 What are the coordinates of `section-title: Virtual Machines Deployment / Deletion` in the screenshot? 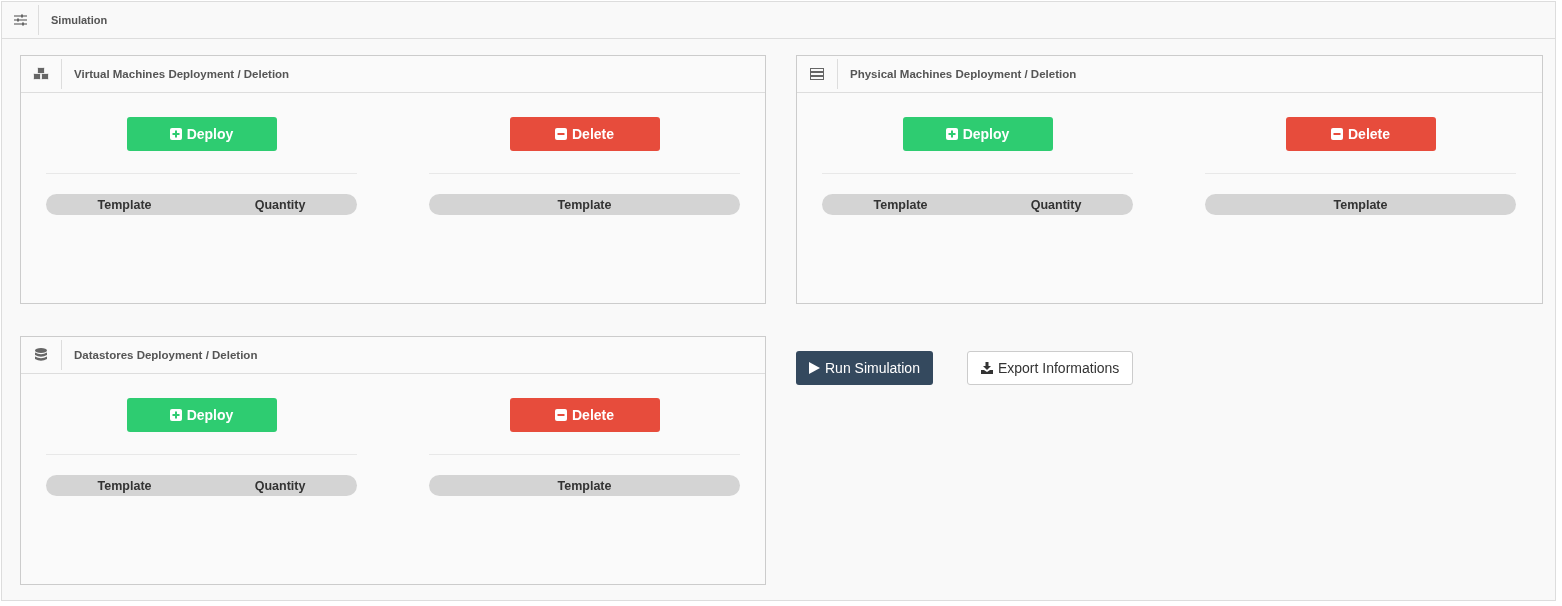 It's located at (182, 74).